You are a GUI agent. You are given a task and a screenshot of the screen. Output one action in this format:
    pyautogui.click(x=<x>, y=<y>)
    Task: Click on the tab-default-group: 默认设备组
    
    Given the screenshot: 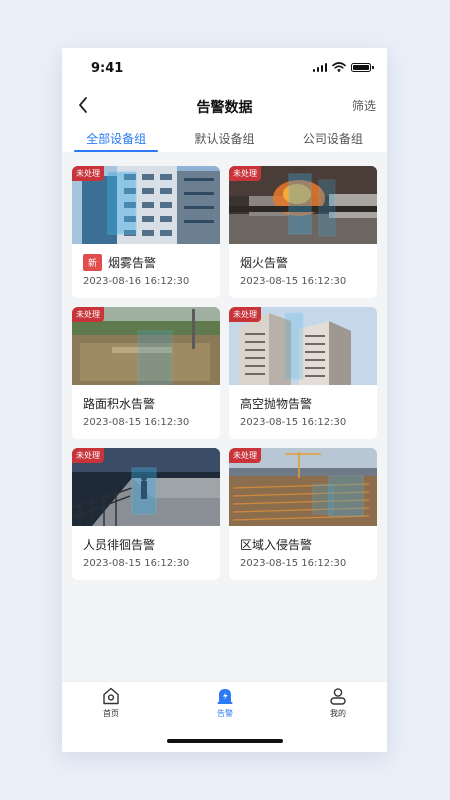 What is the action you would take?
    pyautogui.click(x=224, y=138)
    